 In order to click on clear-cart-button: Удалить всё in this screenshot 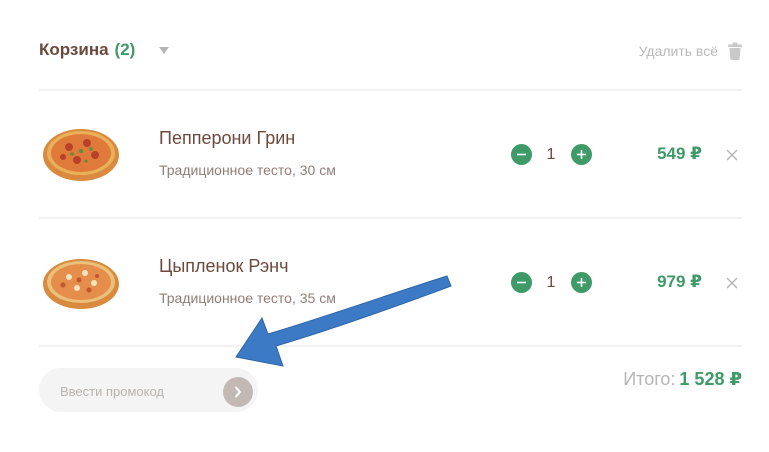, I will do `click(690, 51)`.